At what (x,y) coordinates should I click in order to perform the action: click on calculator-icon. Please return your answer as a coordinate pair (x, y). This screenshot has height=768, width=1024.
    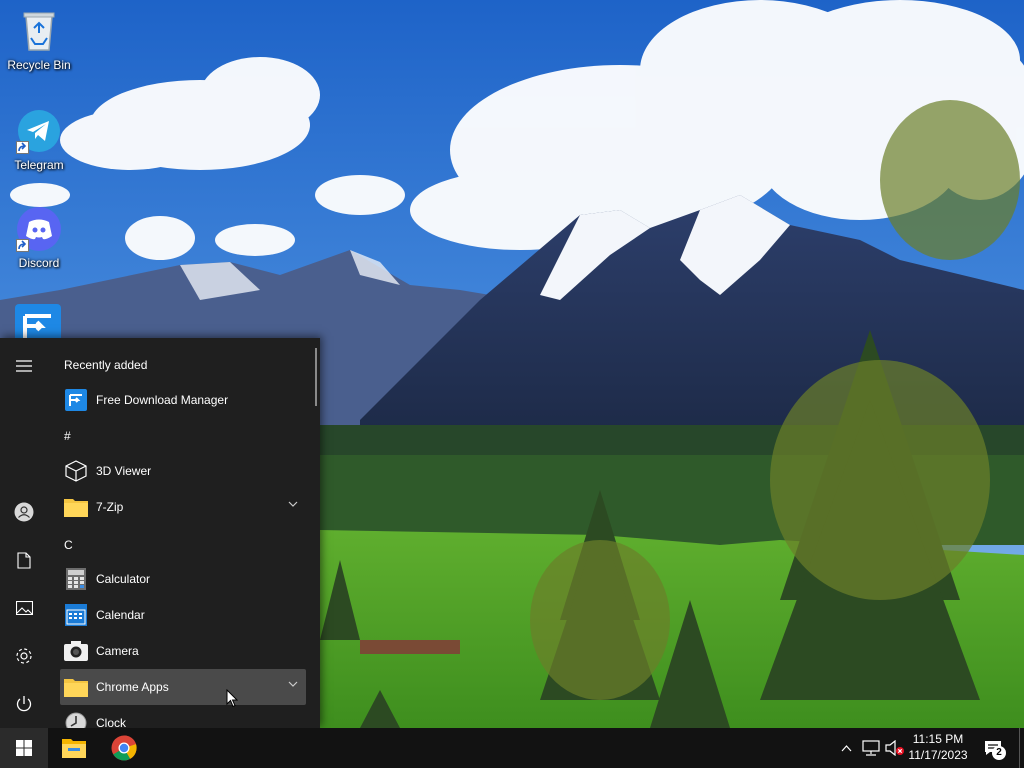
    Looking at the image, I should click on (76, 579).